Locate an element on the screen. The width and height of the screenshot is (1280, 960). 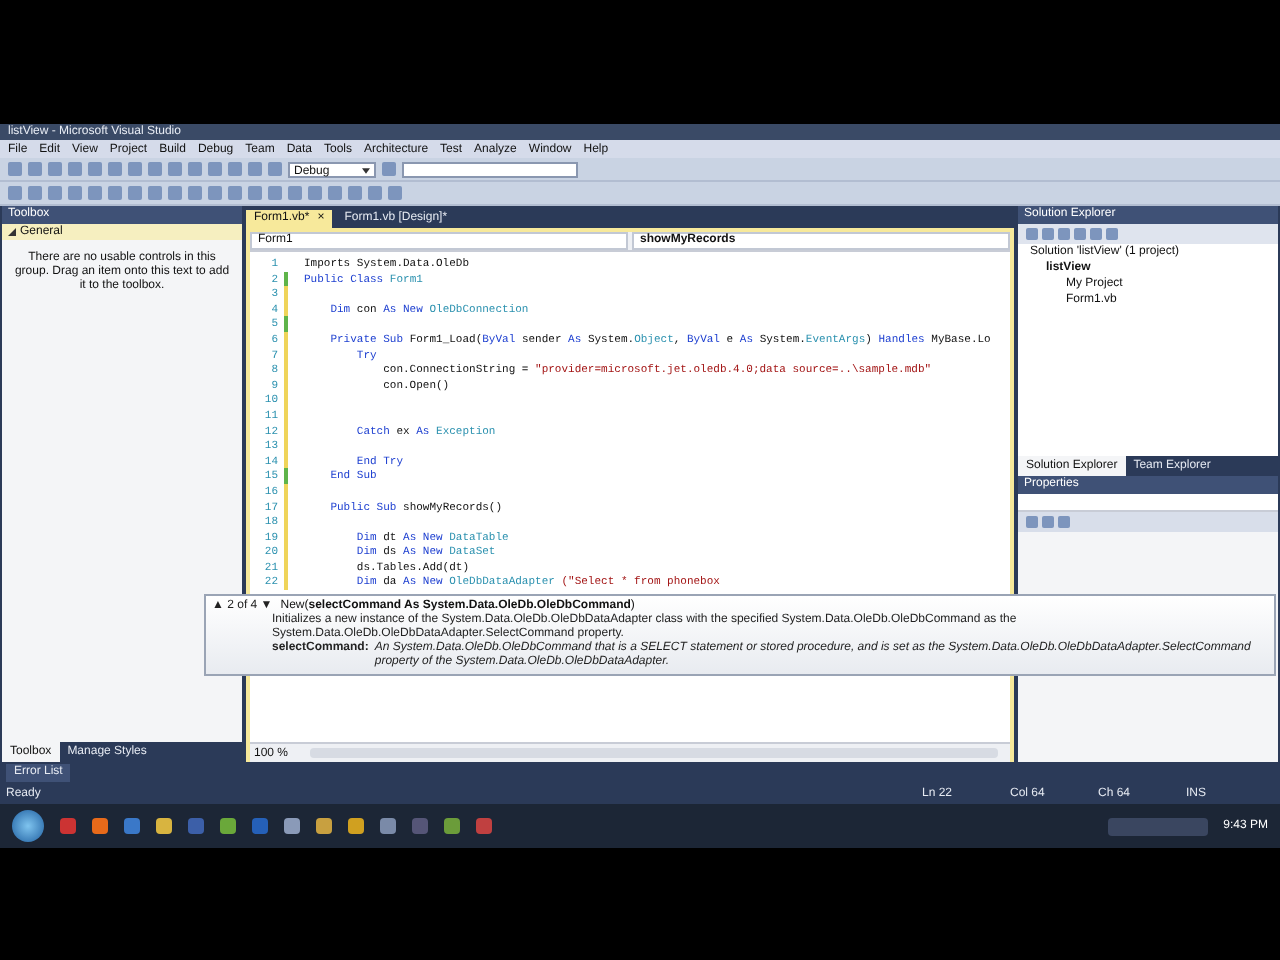
start-button is located at coordinates (28, 826).